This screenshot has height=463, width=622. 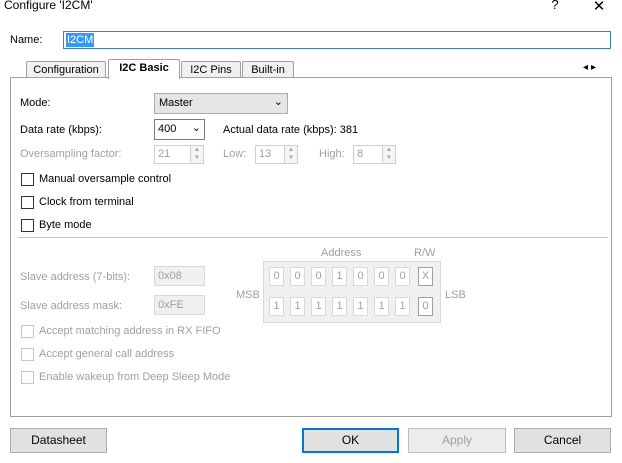 What do you see at coordinates (170, 276) in the screenshot?
I see `slave-address-value: 0x08` at bounding box center [170, 276].